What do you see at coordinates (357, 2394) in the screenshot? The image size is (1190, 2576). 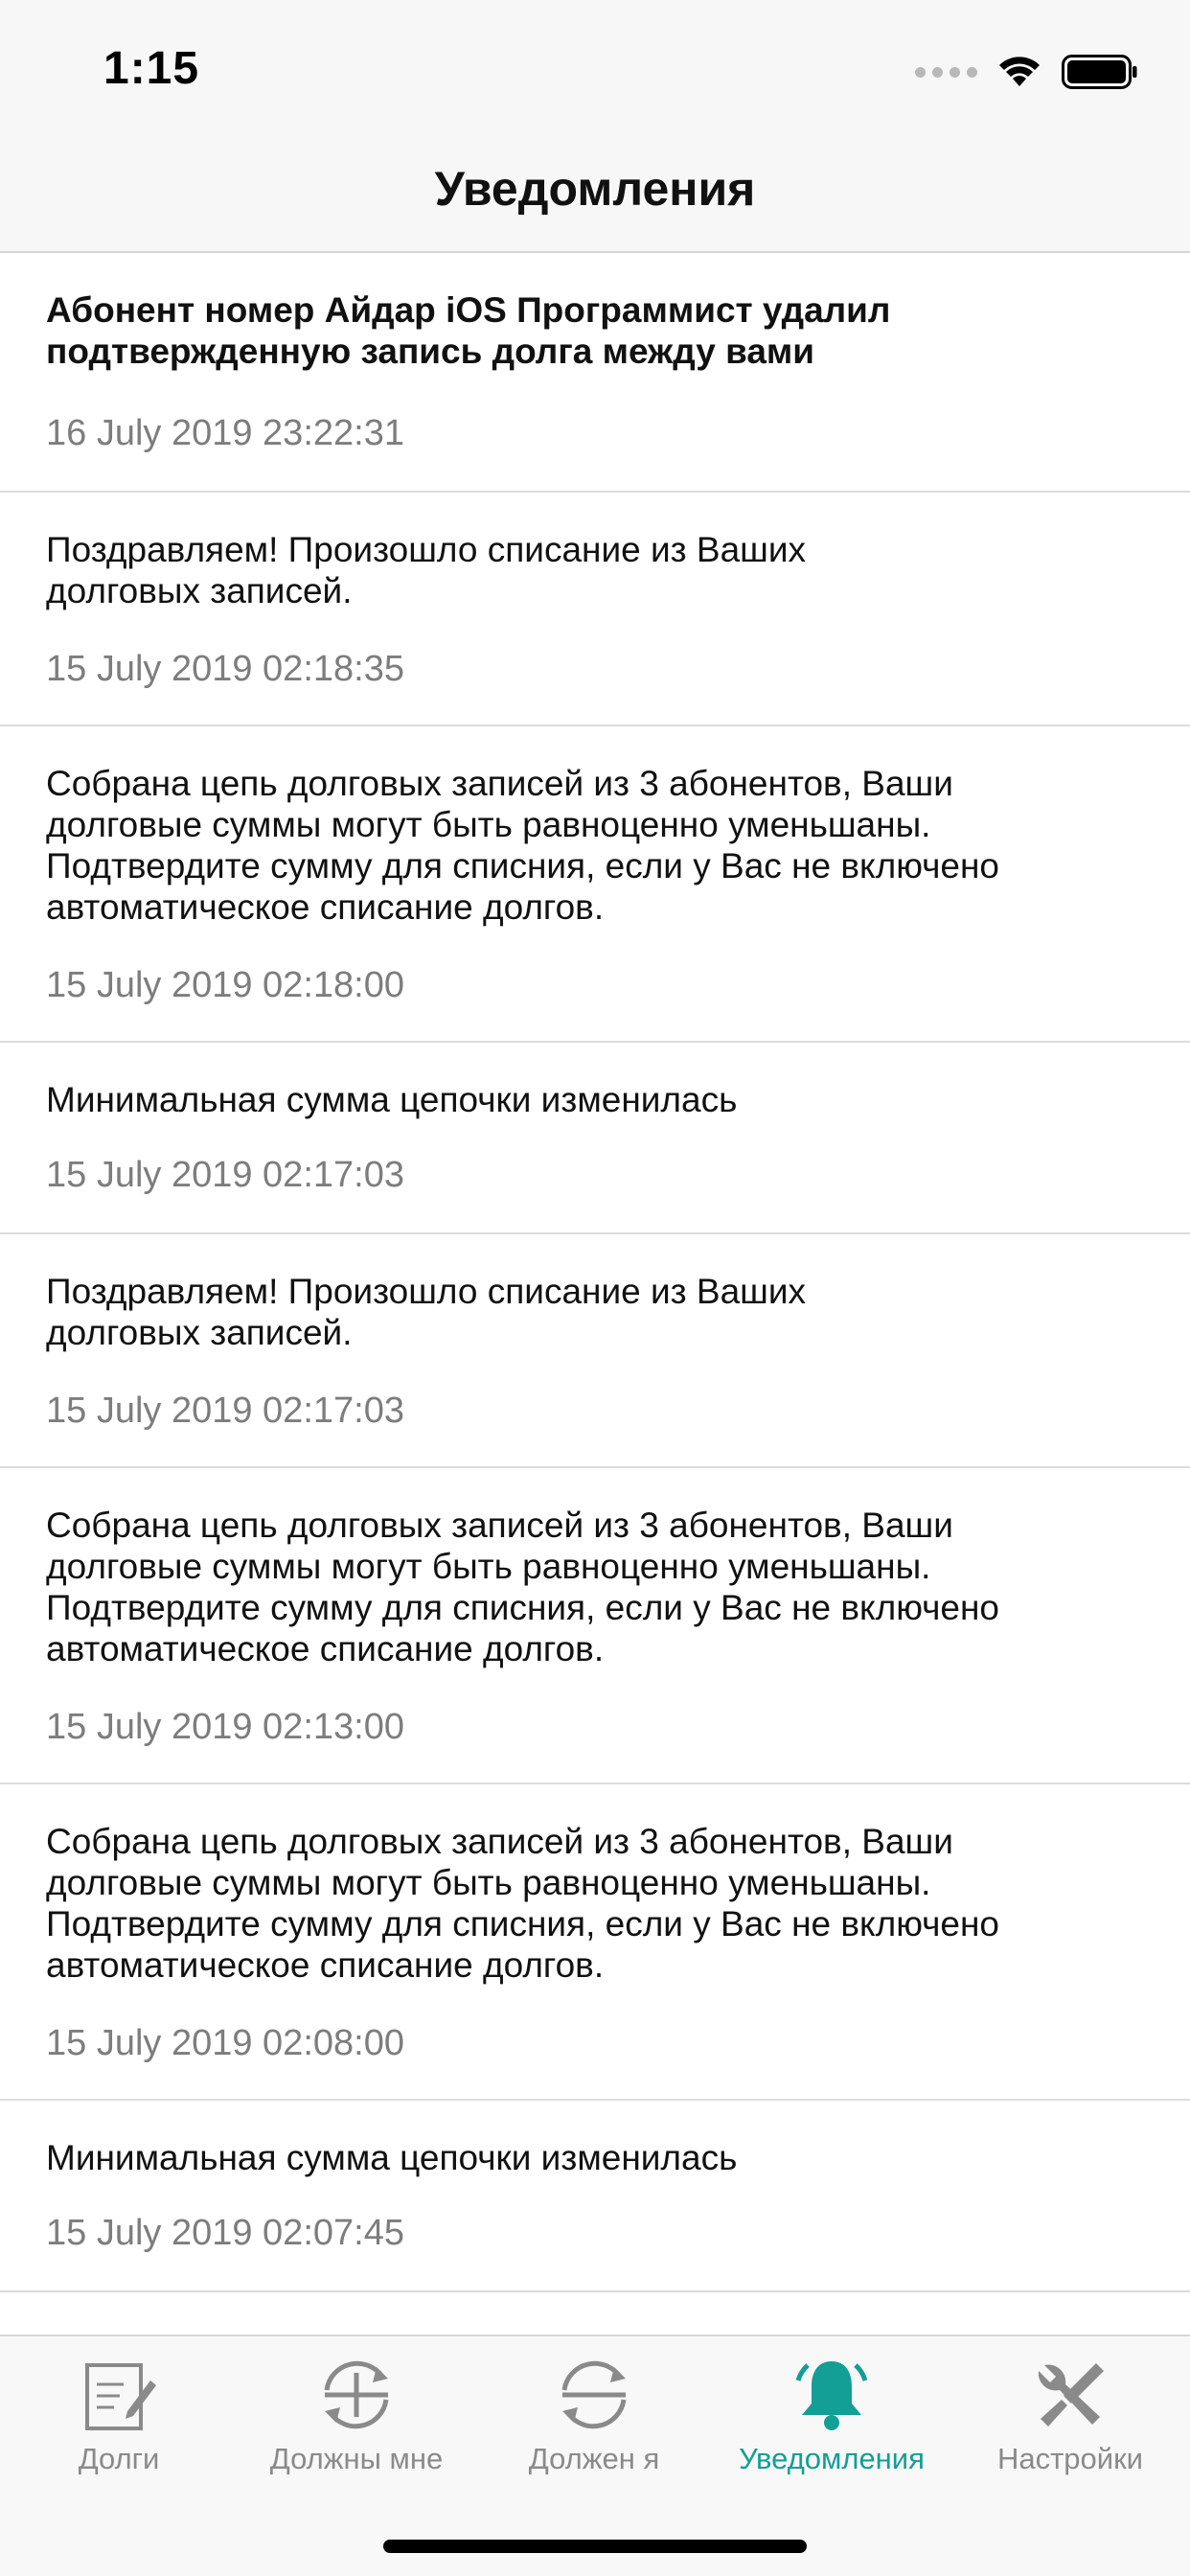 I see `plus-refresh-icon` at bounding box center [357, 2394].